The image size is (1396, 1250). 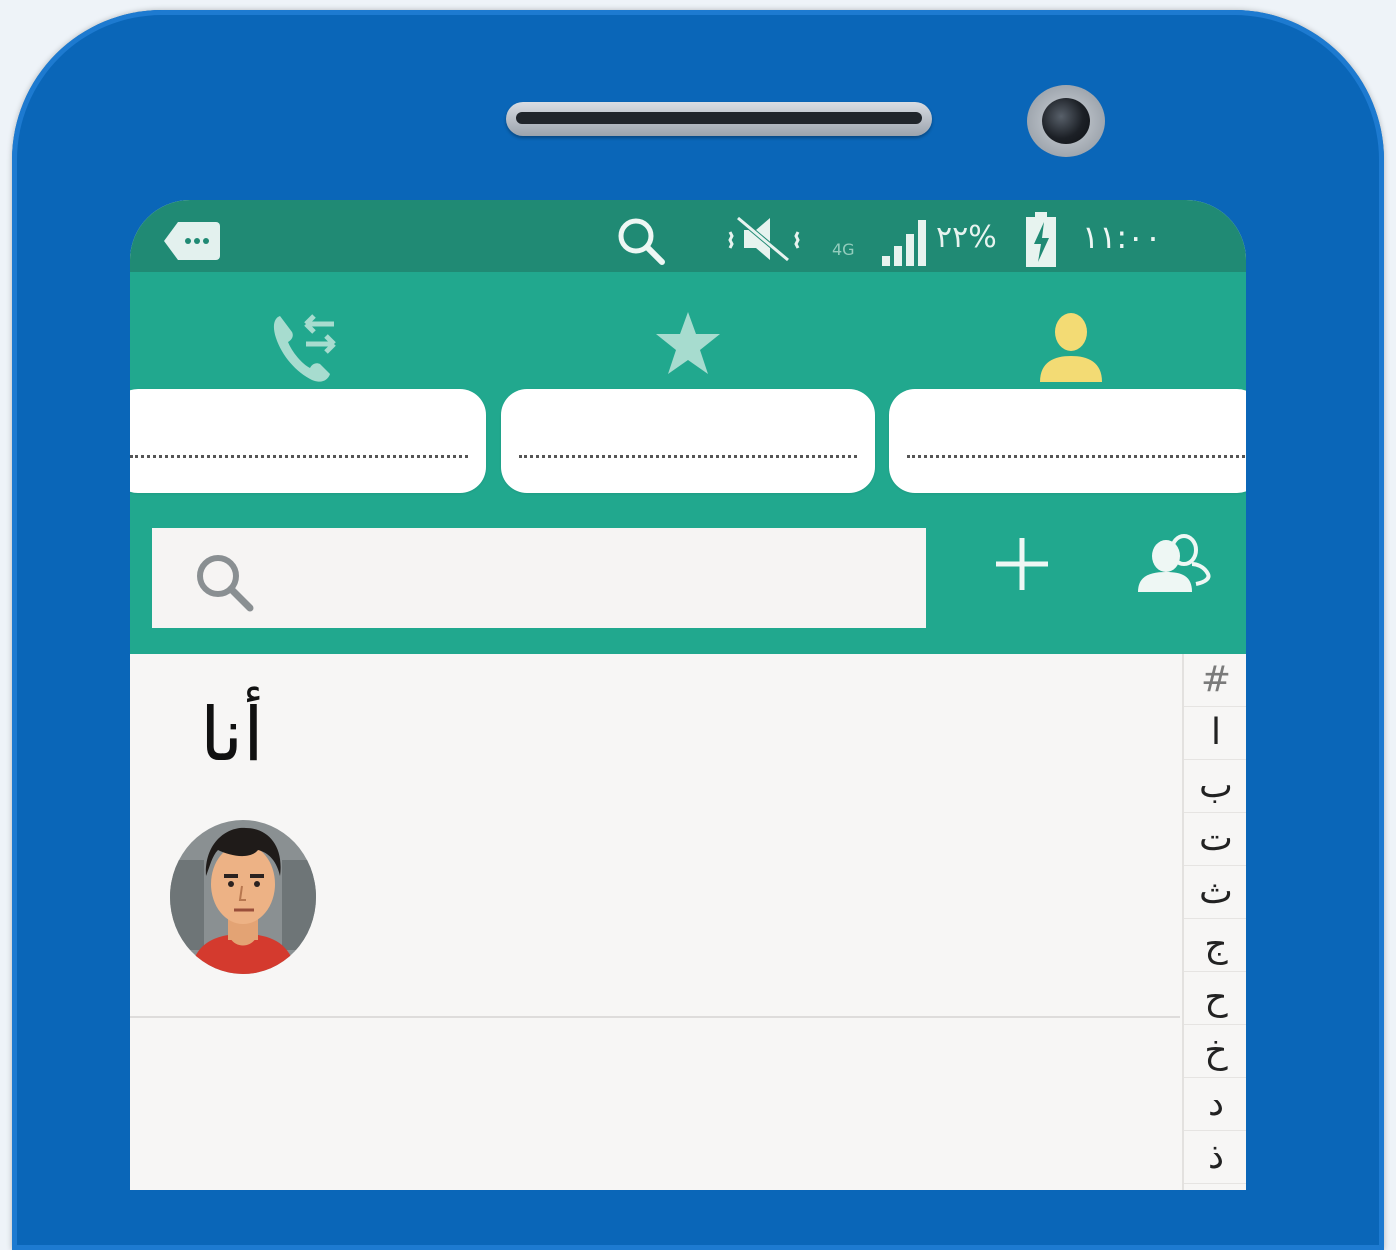 I want to click on network-type-label: 4G, so click(x=843, y=249).